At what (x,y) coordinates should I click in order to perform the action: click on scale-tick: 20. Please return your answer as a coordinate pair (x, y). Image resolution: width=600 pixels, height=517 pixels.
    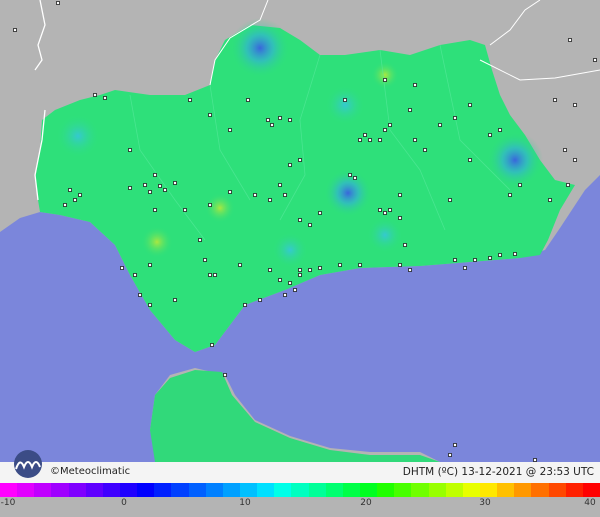
    Looking at the image, I should click on (366, 503).